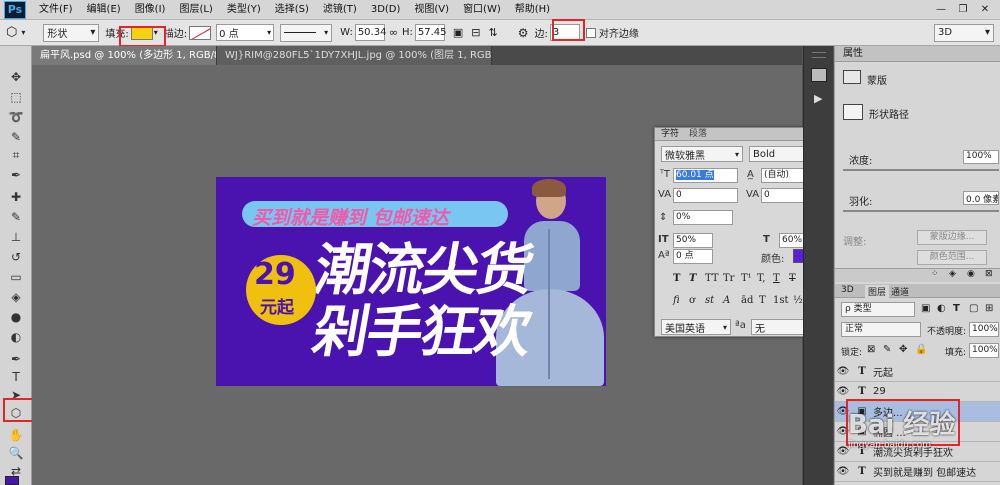 The width and height of the screenshot is (1000, 485). What do you see at coordinates (964, 32) in the screenshot?
I see `workspace-select: 3D ▾` at bounding box center [964, 32].